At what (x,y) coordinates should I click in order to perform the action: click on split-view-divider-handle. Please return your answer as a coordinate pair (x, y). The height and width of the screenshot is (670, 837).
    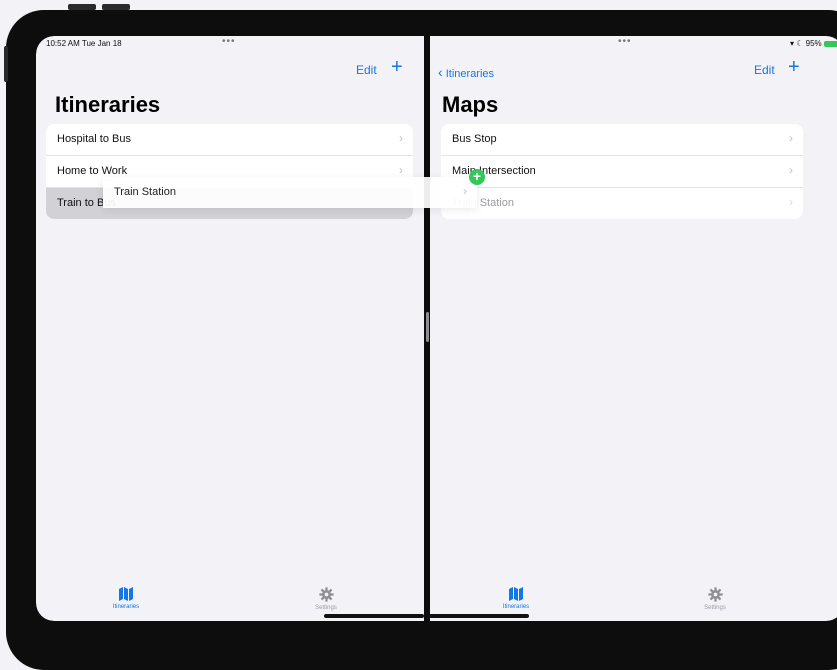
    Looking at the image, I should click on (427, 327).